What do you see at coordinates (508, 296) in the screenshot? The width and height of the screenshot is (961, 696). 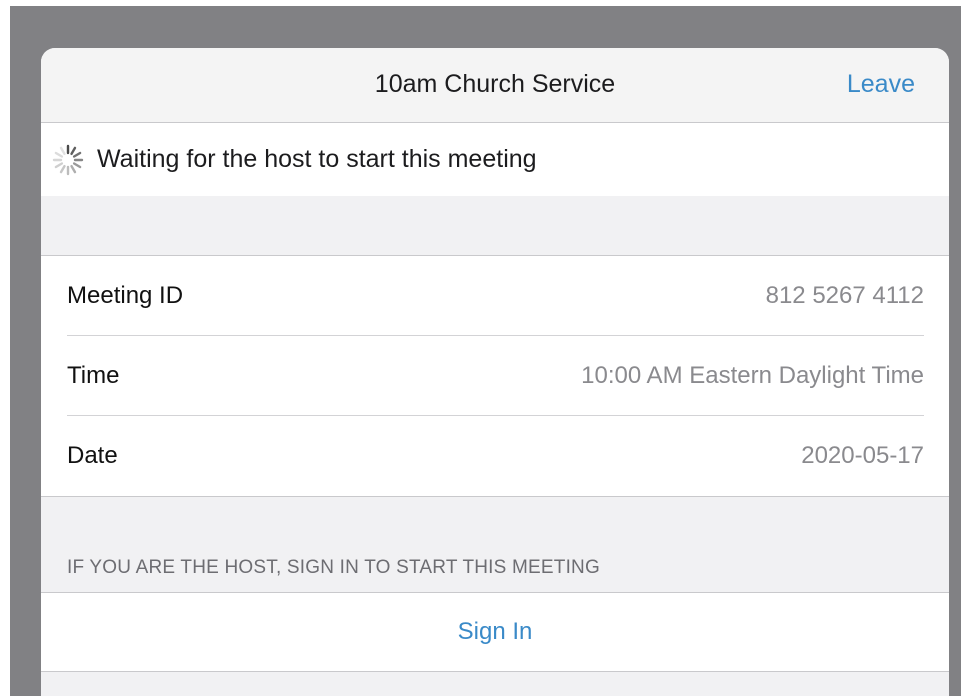 I see `meeting-id-row: Meeting ID 812 5267 4112` at bounding box center [508, 296].